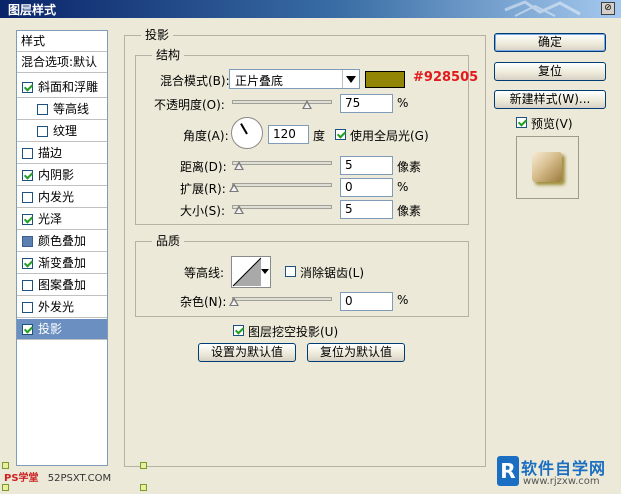 This screenshot has width=621, height=494. What do you see at coordinates (27, 153) in the screenshot?
I see `stroke-checkbox` at bounding box center [27, 153].